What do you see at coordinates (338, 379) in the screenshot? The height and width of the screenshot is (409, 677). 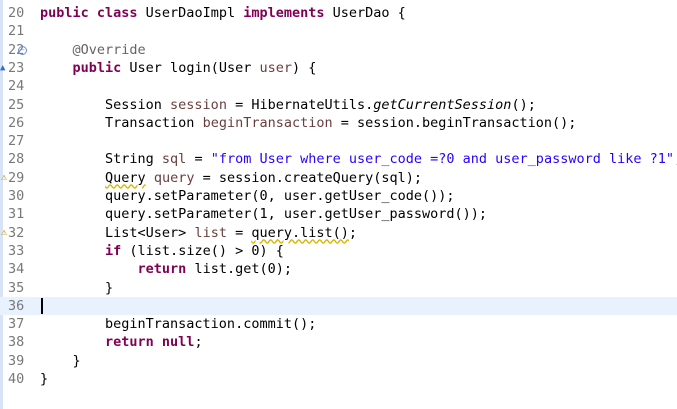 I see `code-line: 40}` at bounding box center [338, 379].